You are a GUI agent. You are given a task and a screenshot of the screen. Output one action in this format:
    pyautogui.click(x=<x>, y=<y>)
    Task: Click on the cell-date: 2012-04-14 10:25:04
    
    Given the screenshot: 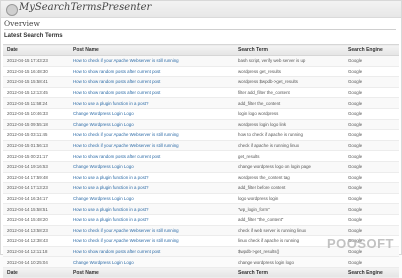 What is the action you would take?
    pyautogui.click(x=36, y=262)
    